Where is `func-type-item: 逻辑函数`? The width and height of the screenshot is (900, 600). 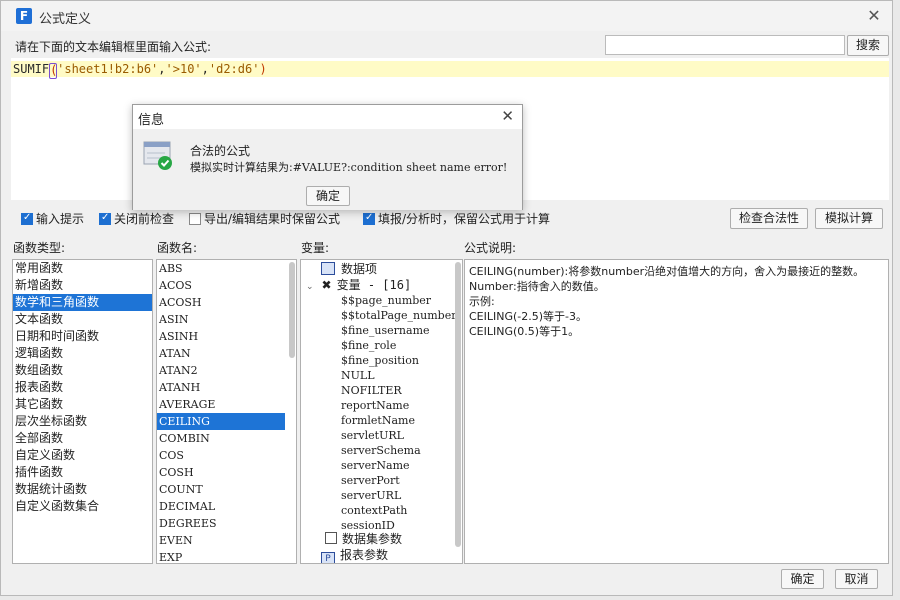 func-type-item: 逻辑函数 is located at coordinates (82, 353).